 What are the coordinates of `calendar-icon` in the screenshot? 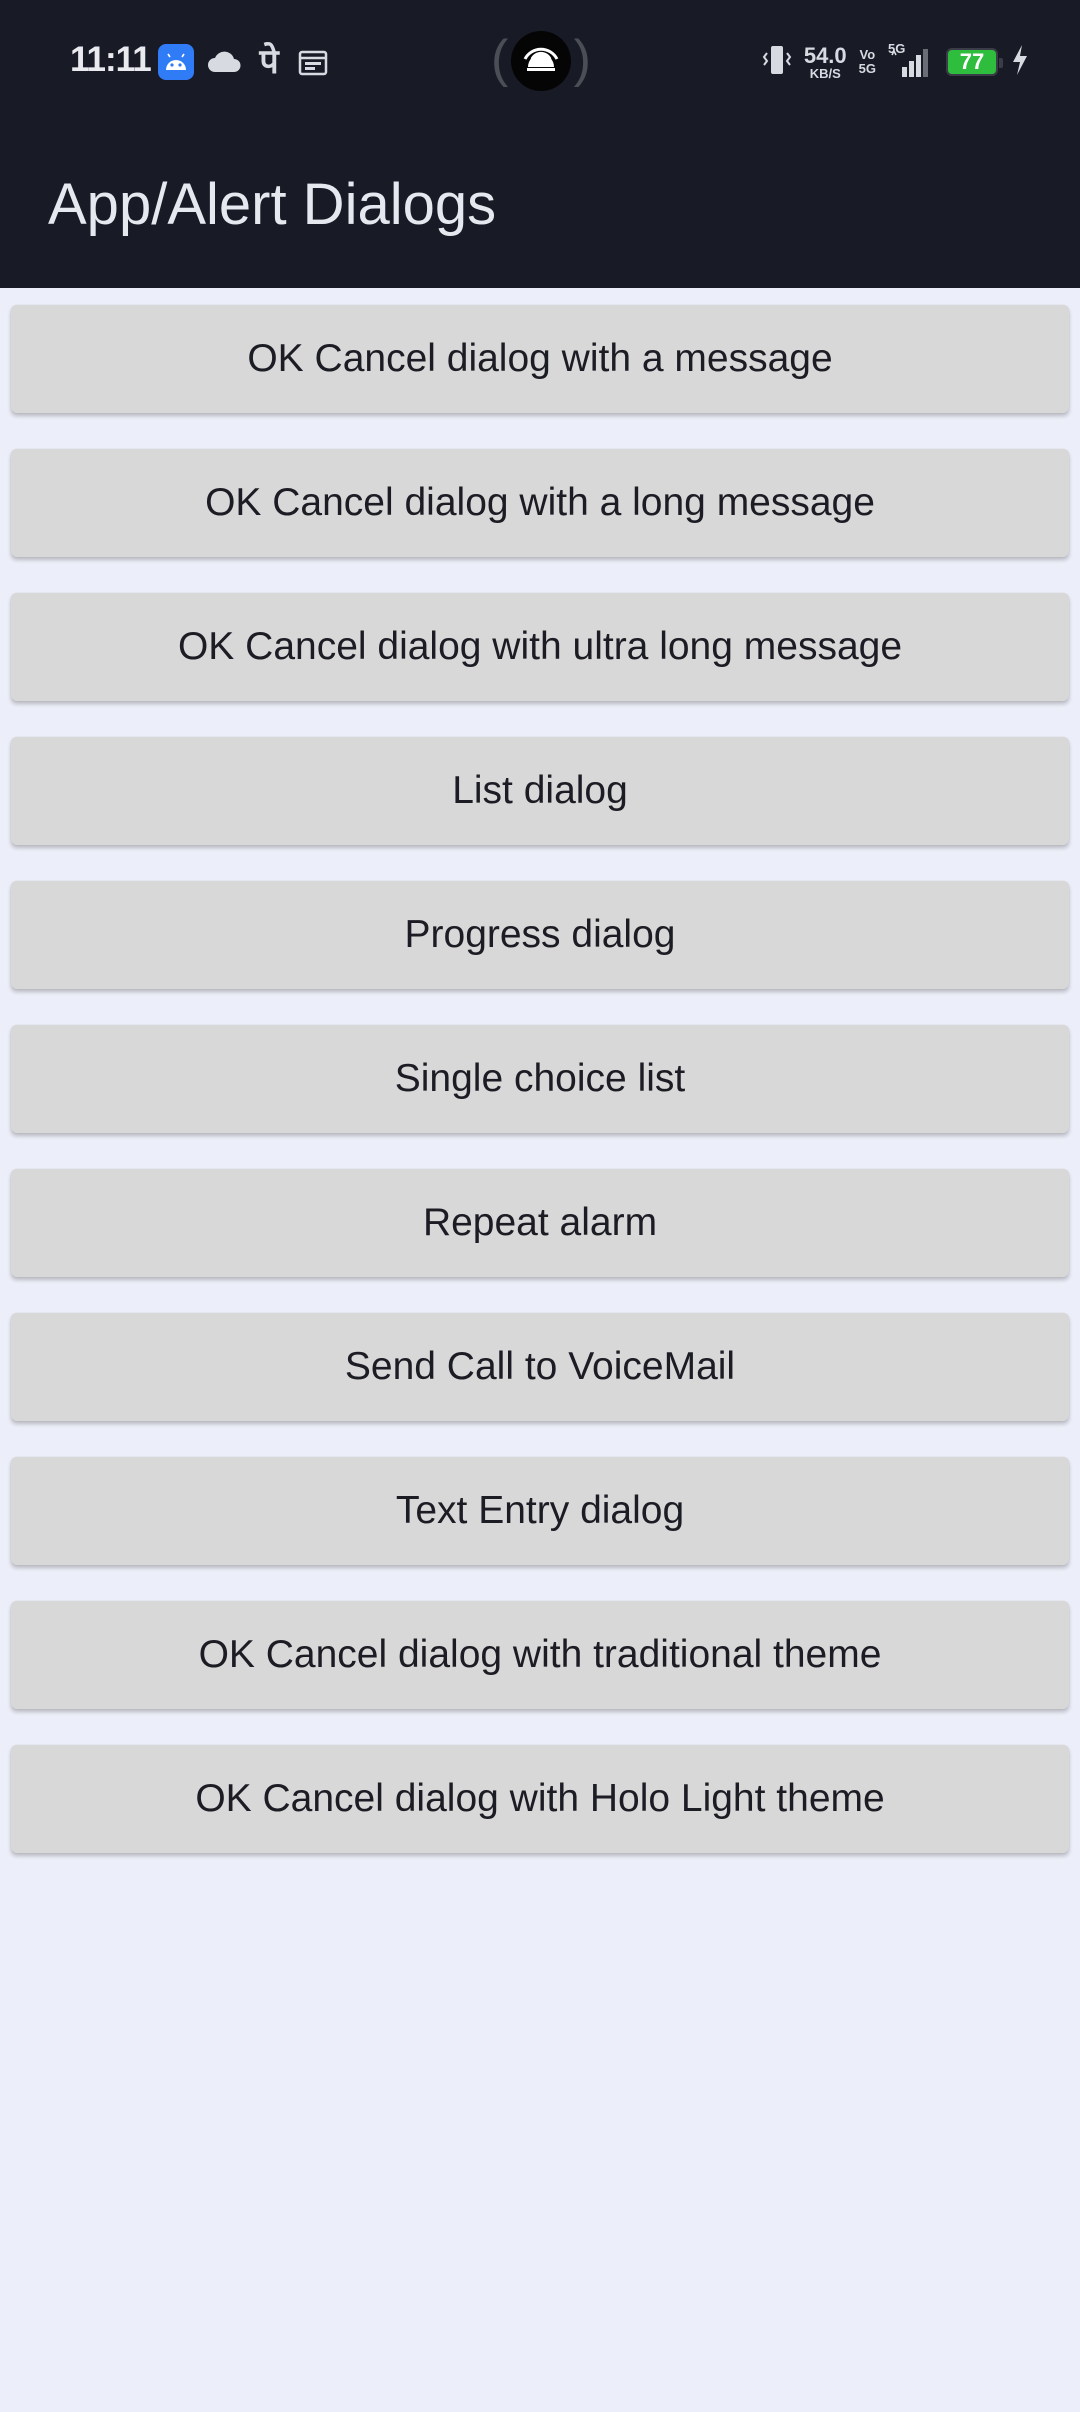 It's located at (313, 62).